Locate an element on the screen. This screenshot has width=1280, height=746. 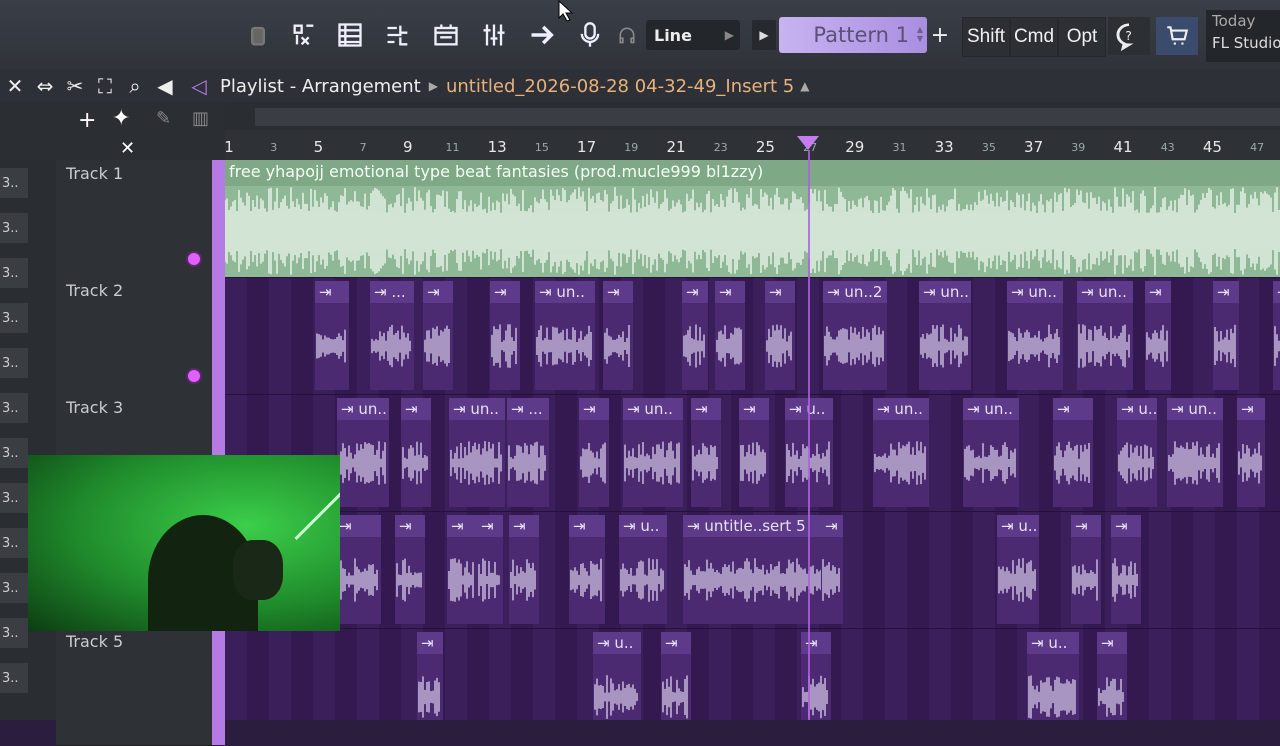
piano-icon: ▥ is located at coordinates (200, 118).